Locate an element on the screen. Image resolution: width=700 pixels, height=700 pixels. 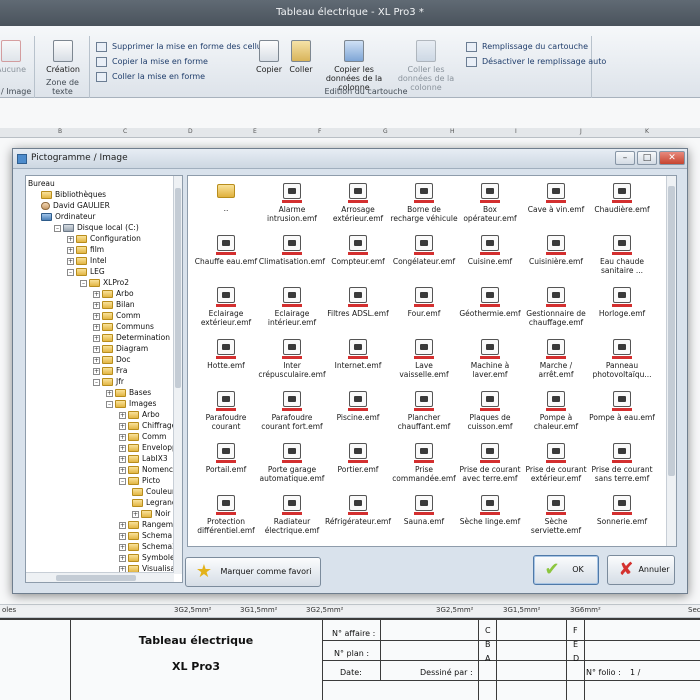
pictogram-item: Porte garage automatique.emf is located at coordinates (292, 464).